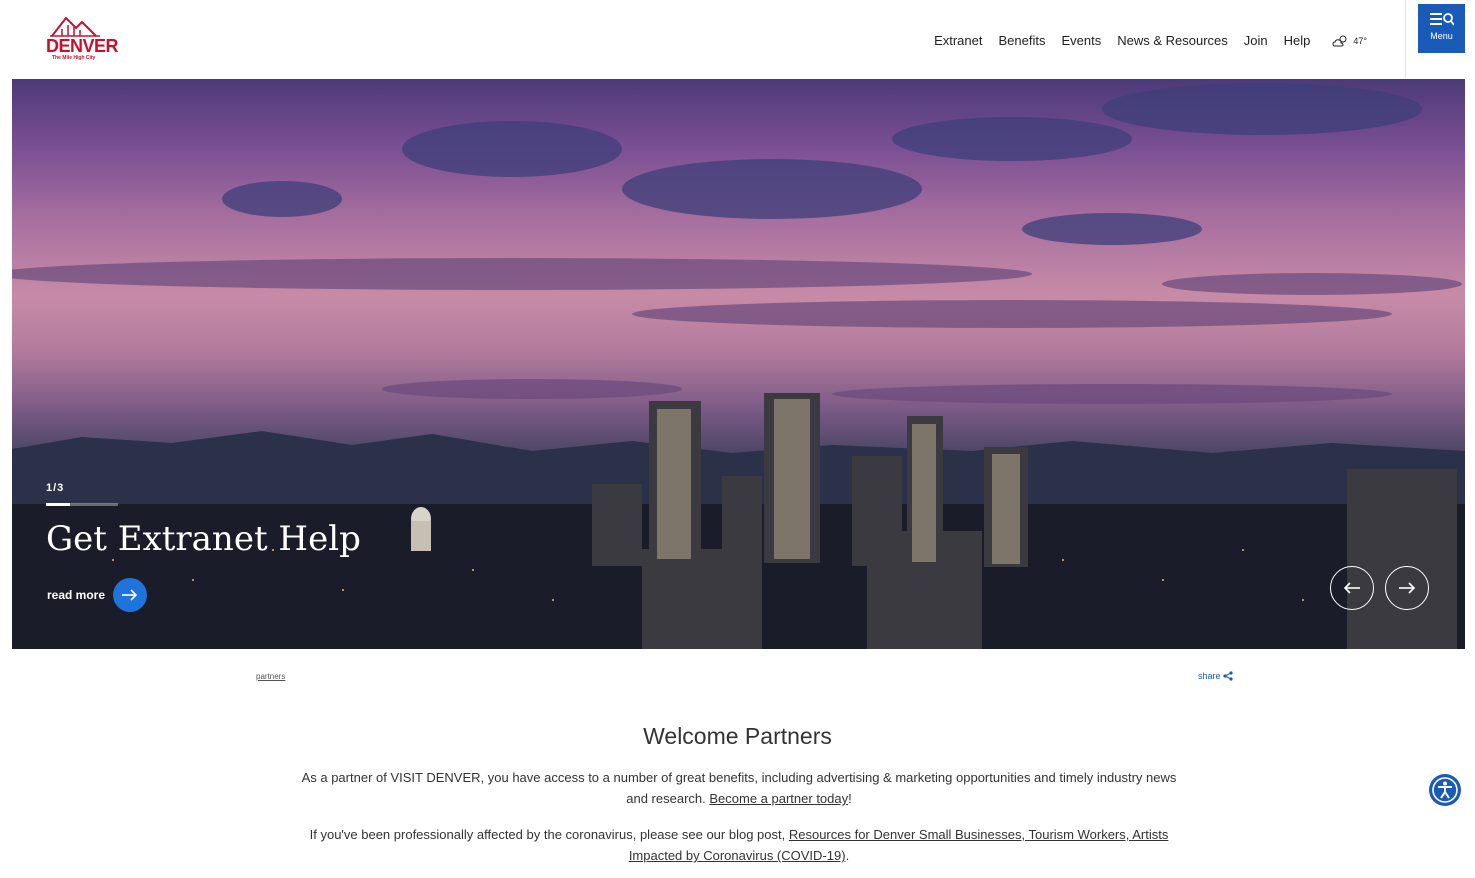  I want to click on accessibility-icon, so click(1445, 790).